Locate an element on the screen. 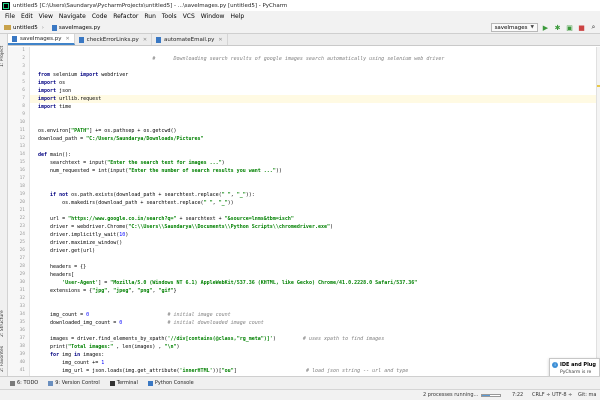 The height and width of the screenshot is (400, 600). code-line: headers = {} is located at coordinates (313, 267).